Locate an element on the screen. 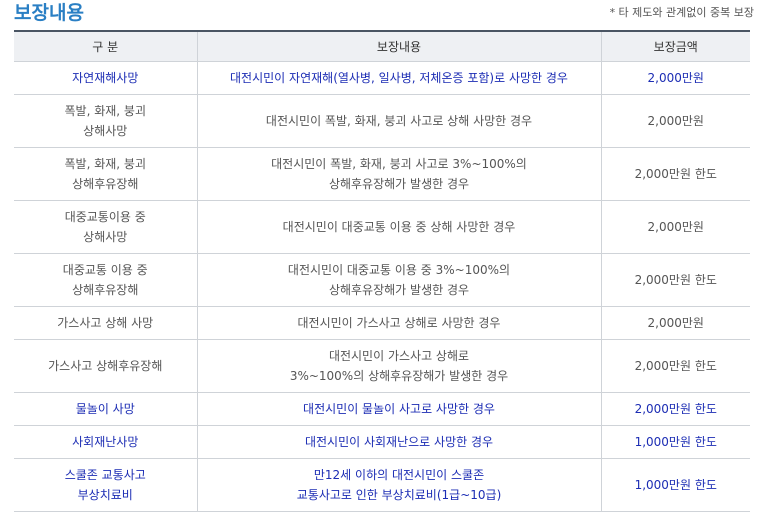 The height and width of the screenshot is (517, 778). table-row: 가스사고 상해 사망 대전시민이 가스사고 상해로 사망한 경우 2,000만원 is located at coordinates (382, 323).